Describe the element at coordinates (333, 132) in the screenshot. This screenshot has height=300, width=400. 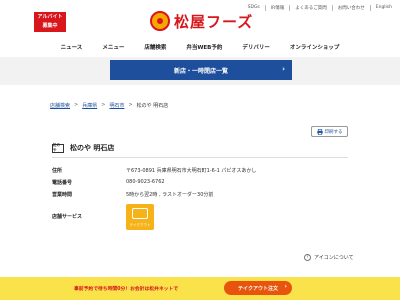
I see `print-button-label: 印刷する` at that location.